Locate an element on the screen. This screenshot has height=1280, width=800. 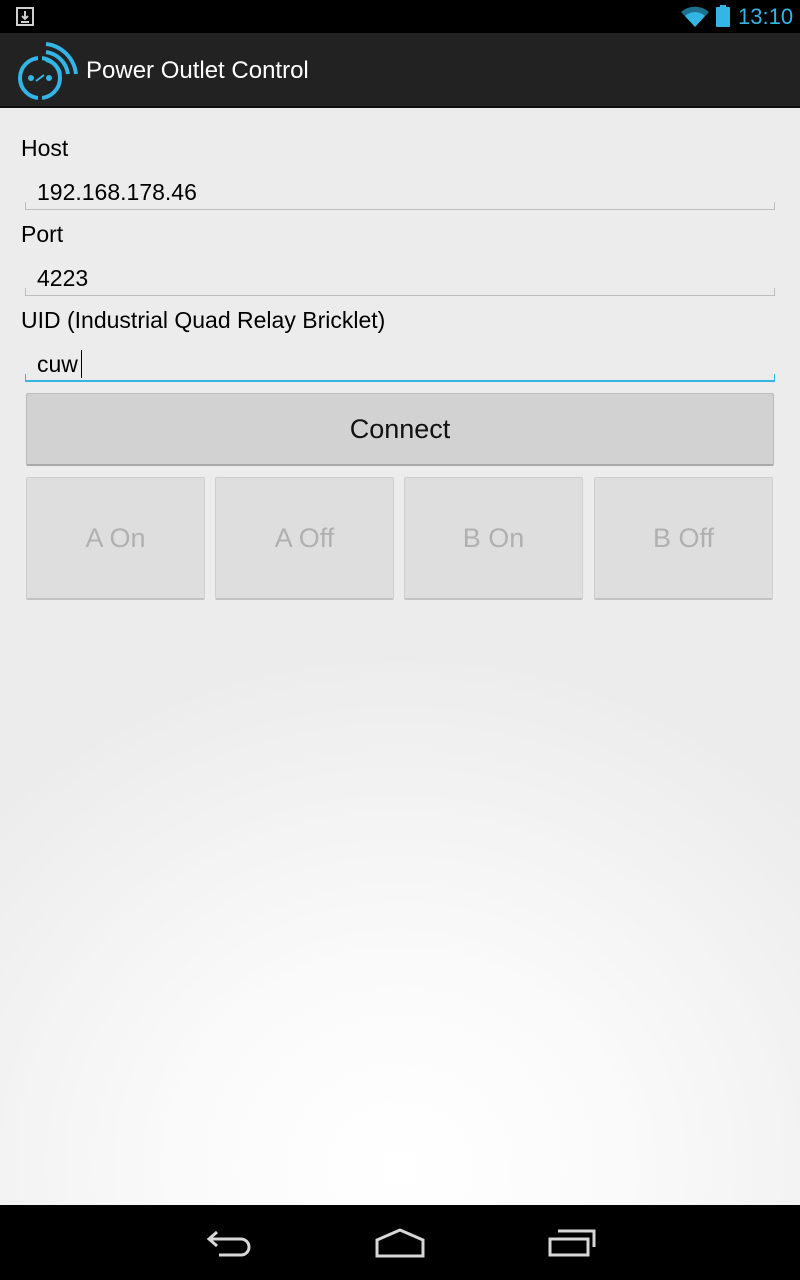
download-notification-icon is located at coordinates (25, 16).